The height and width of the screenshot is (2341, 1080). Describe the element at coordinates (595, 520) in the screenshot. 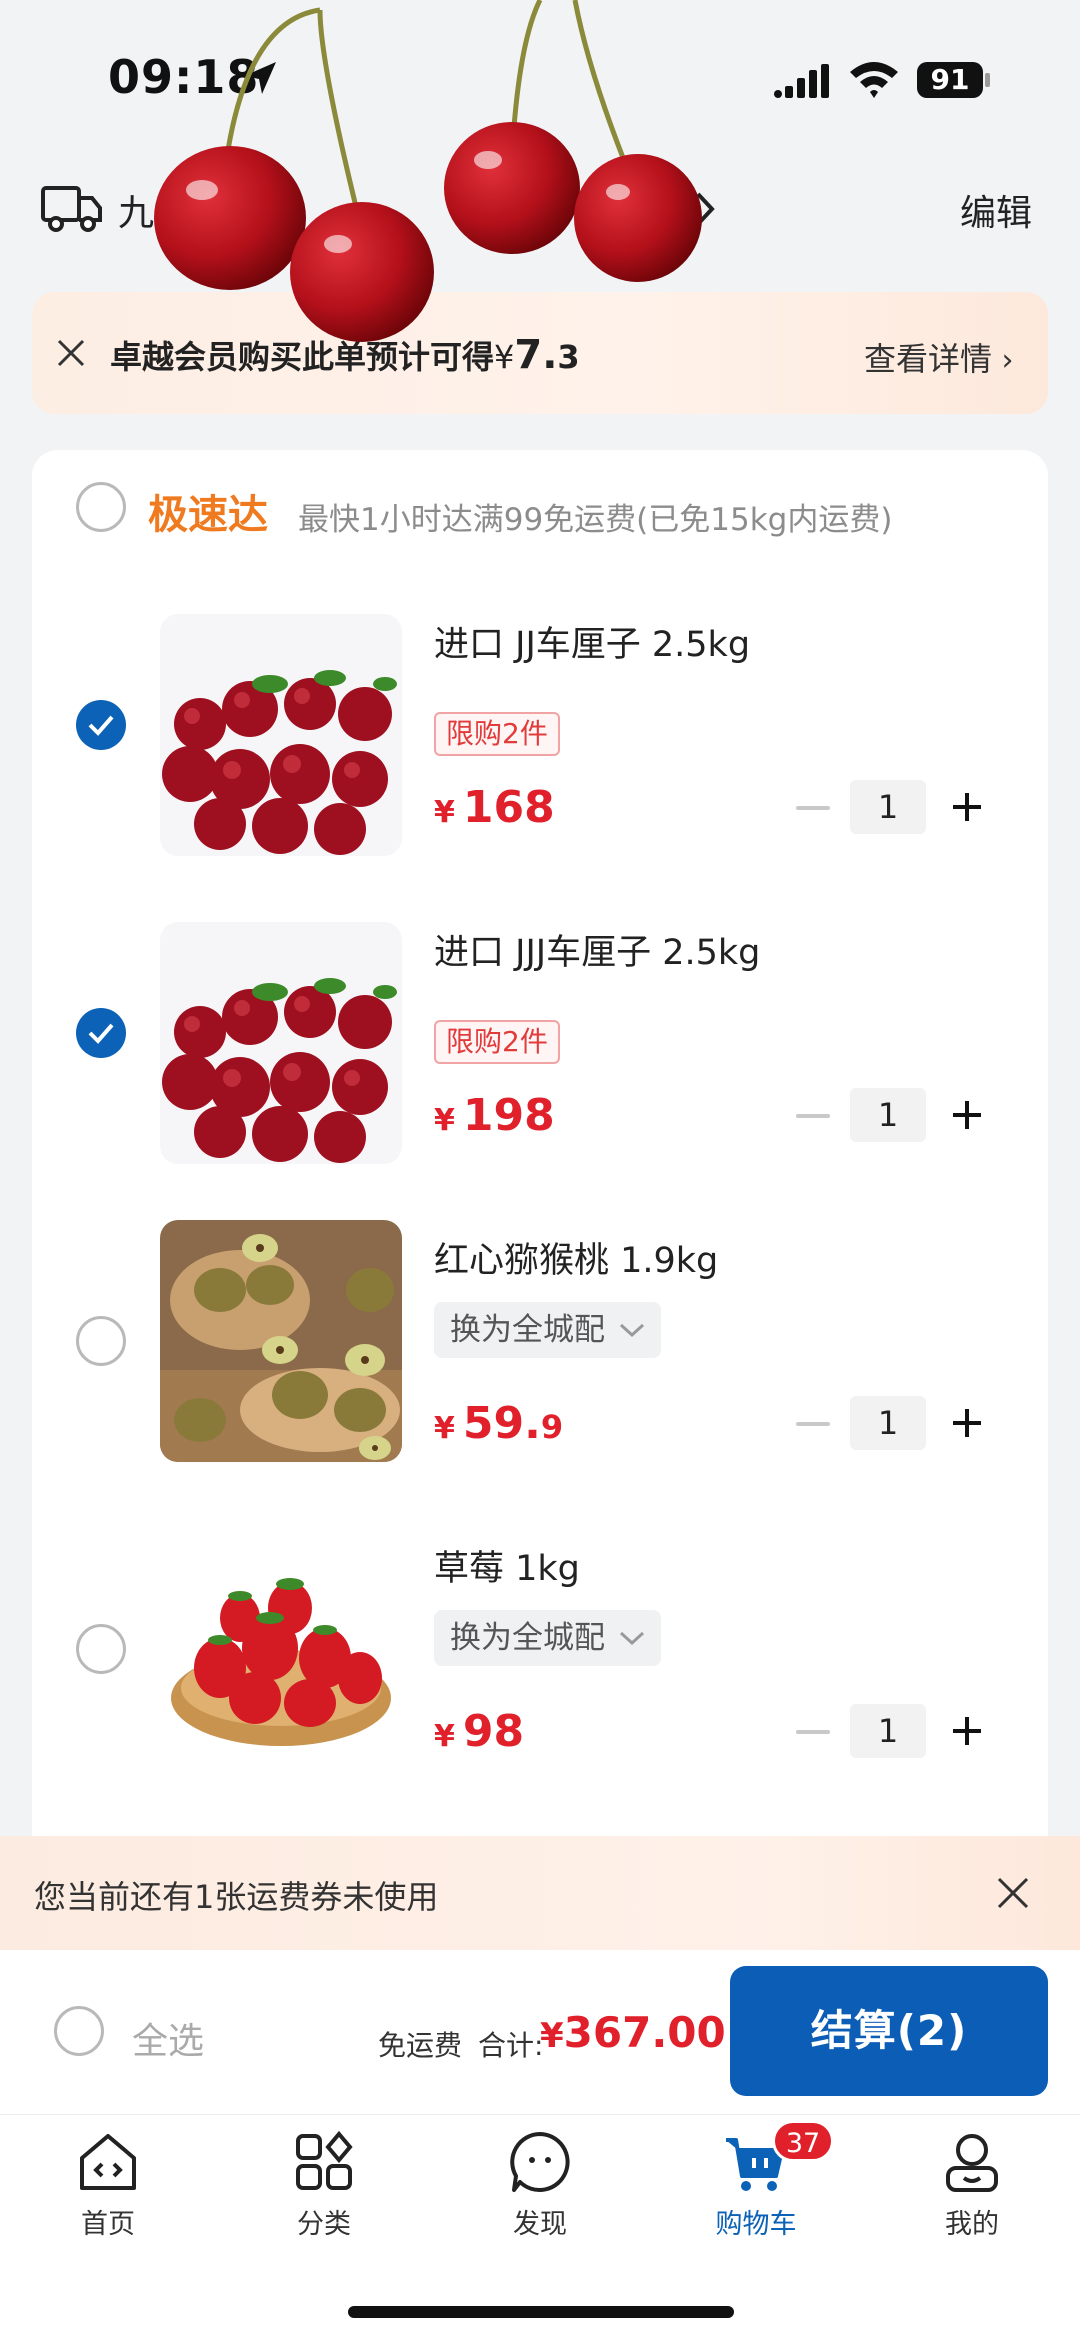

I see `section-note: 最快1小时达满99免运费(已免15kg内运费)` at that location.